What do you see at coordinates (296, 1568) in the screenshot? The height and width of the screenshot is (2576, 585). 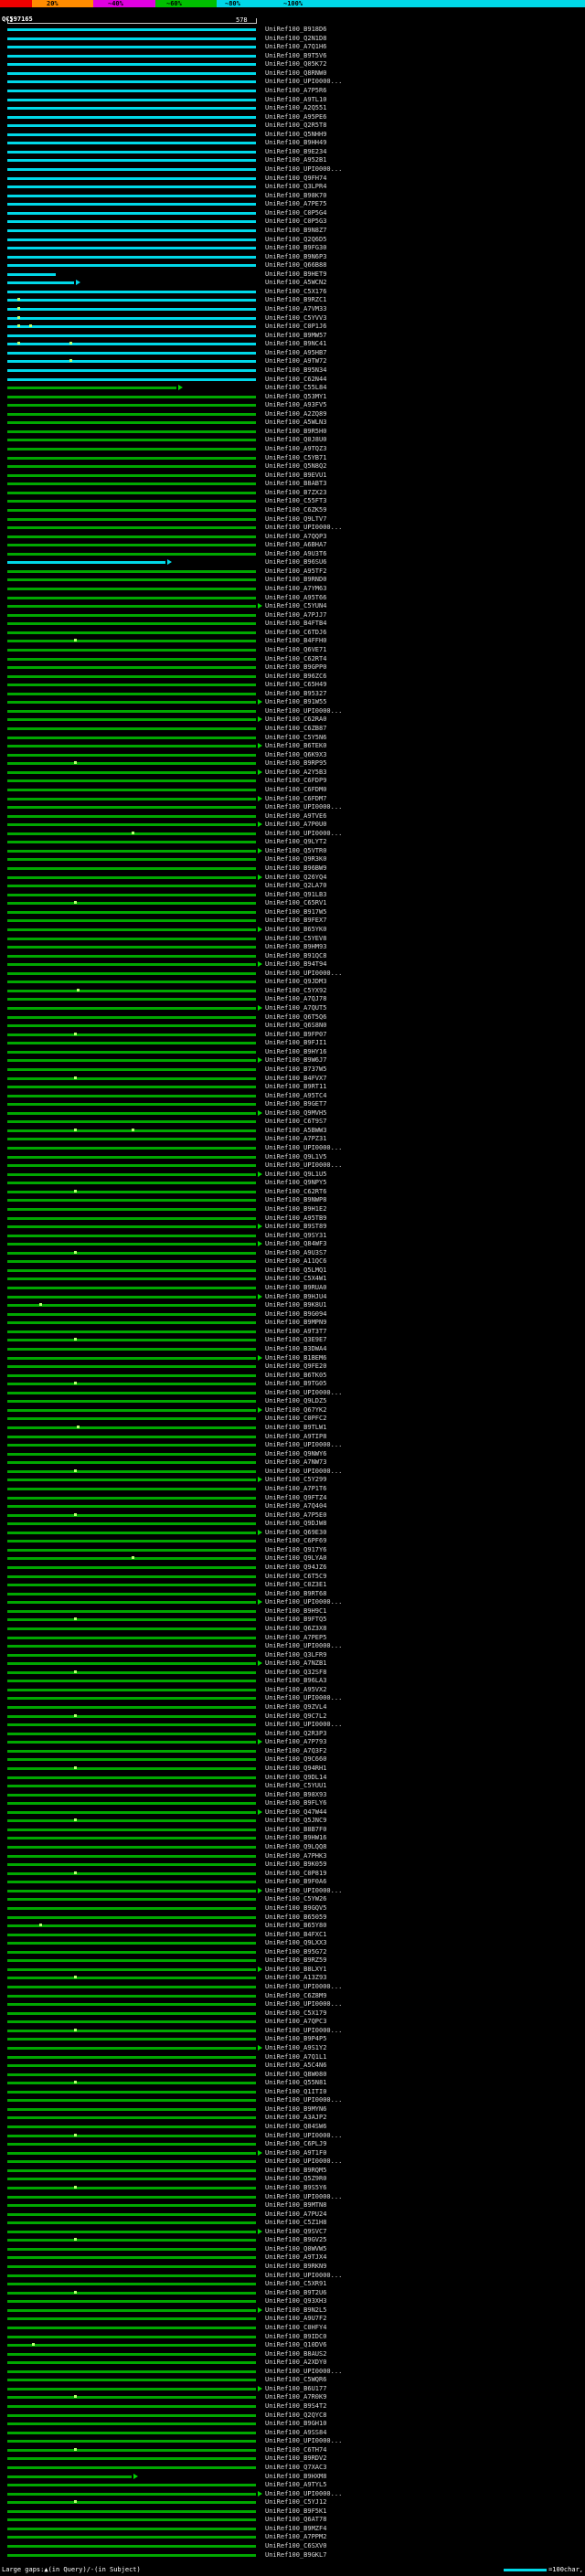 I see `hit-label: UniRef100_Q94JZ6` at bounding box center [296, 1568].